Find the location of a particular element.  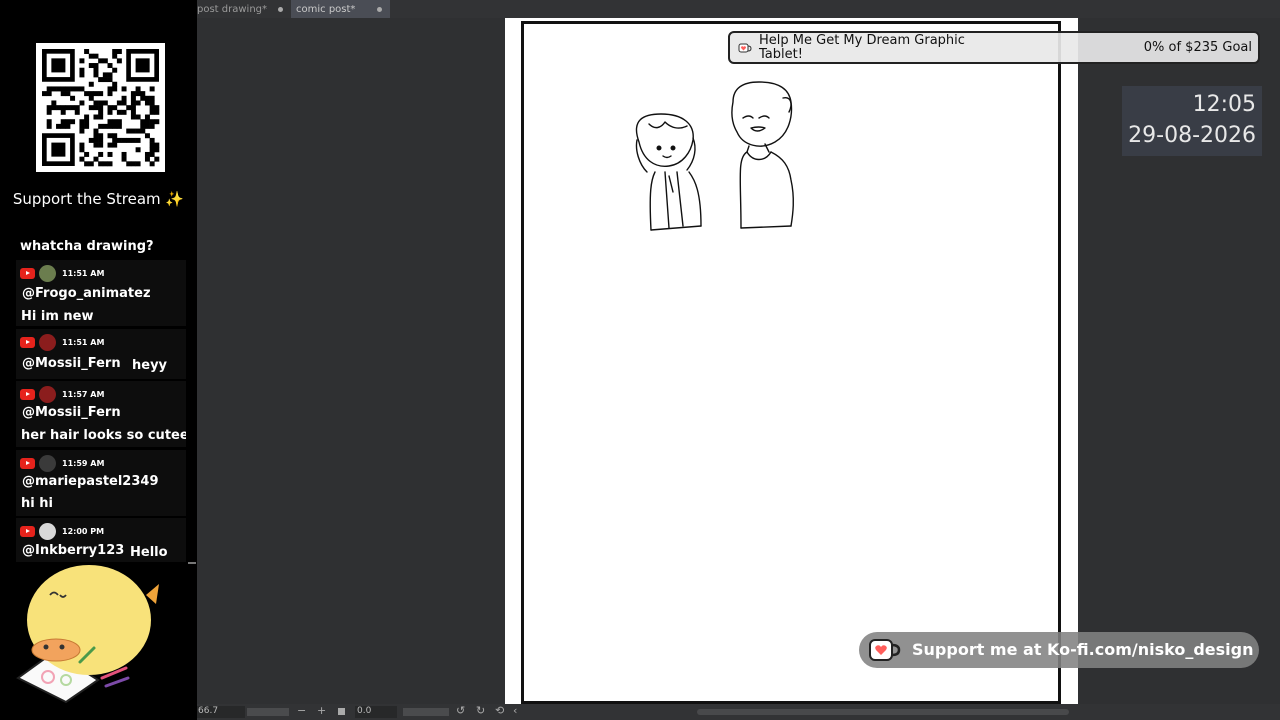

chat-message: 11:51 AM @Mossii_Fern heyy is located at coordinates (101, 354).